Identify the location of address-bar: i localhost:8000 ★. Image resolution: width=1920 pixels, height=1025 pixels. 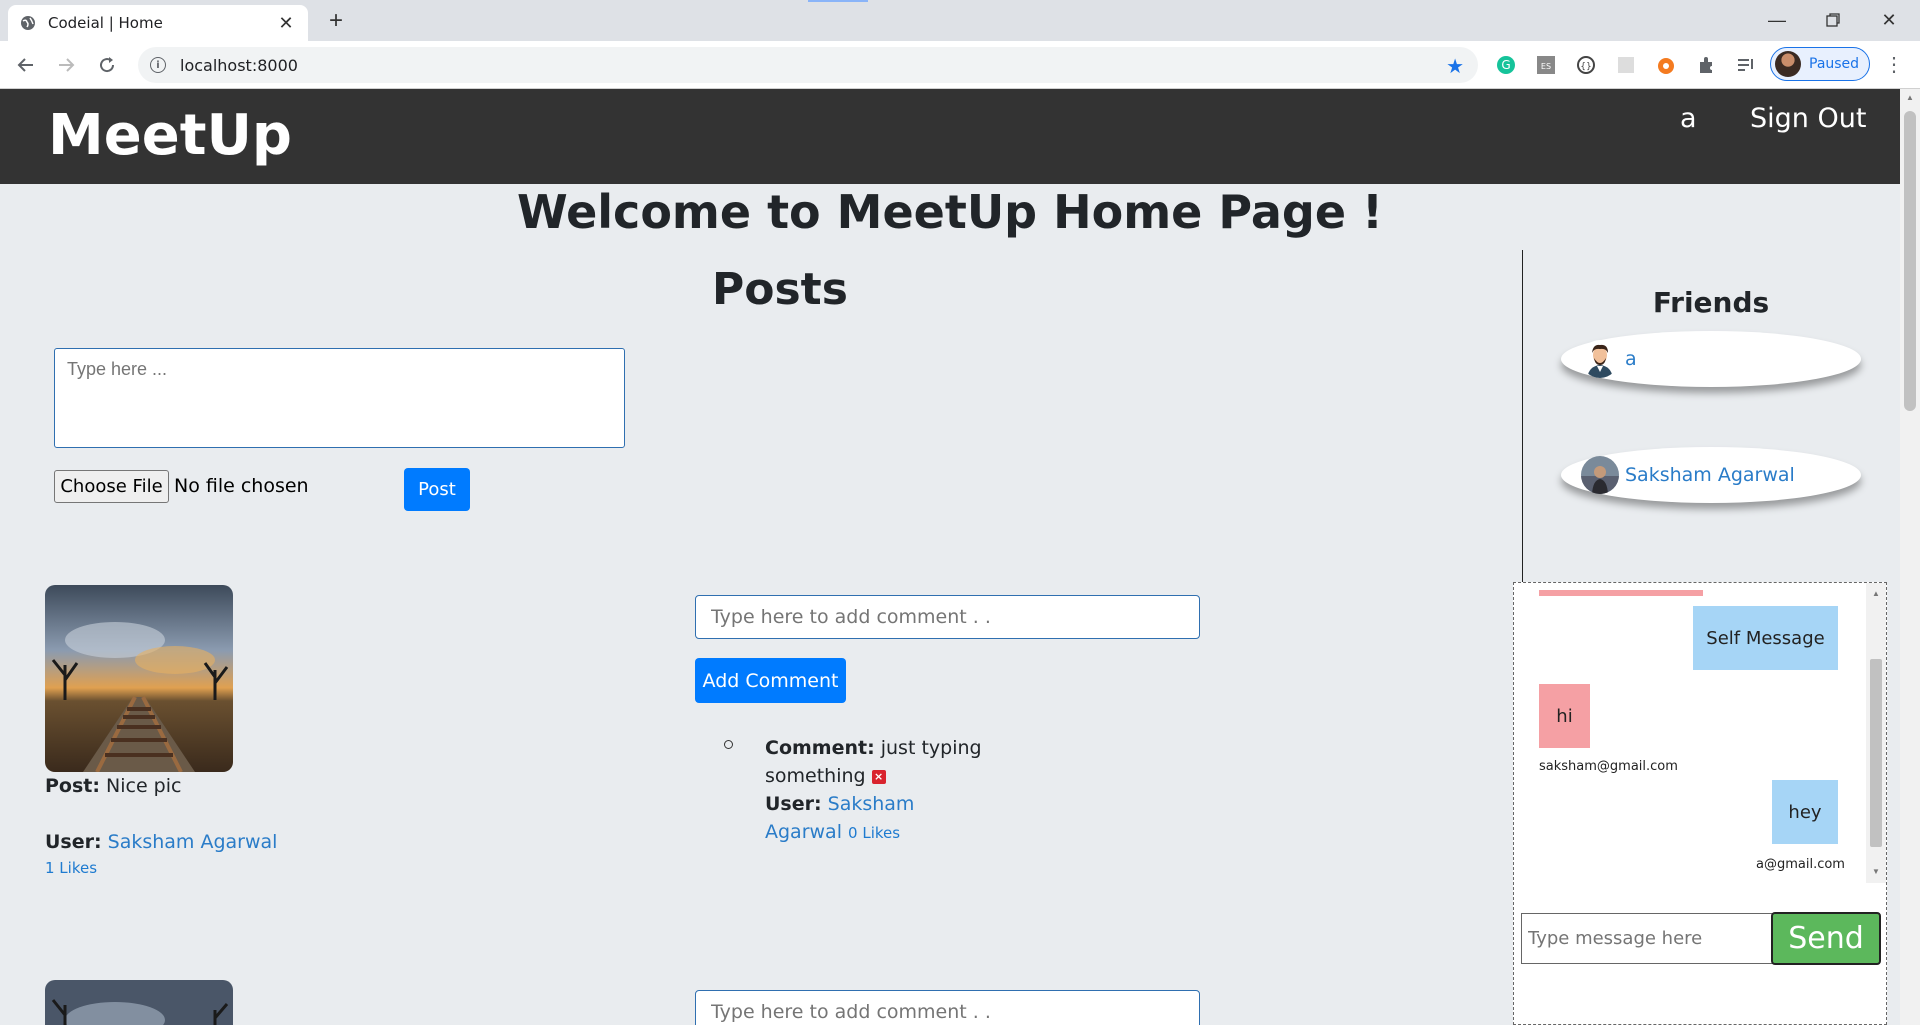
(808, 65).